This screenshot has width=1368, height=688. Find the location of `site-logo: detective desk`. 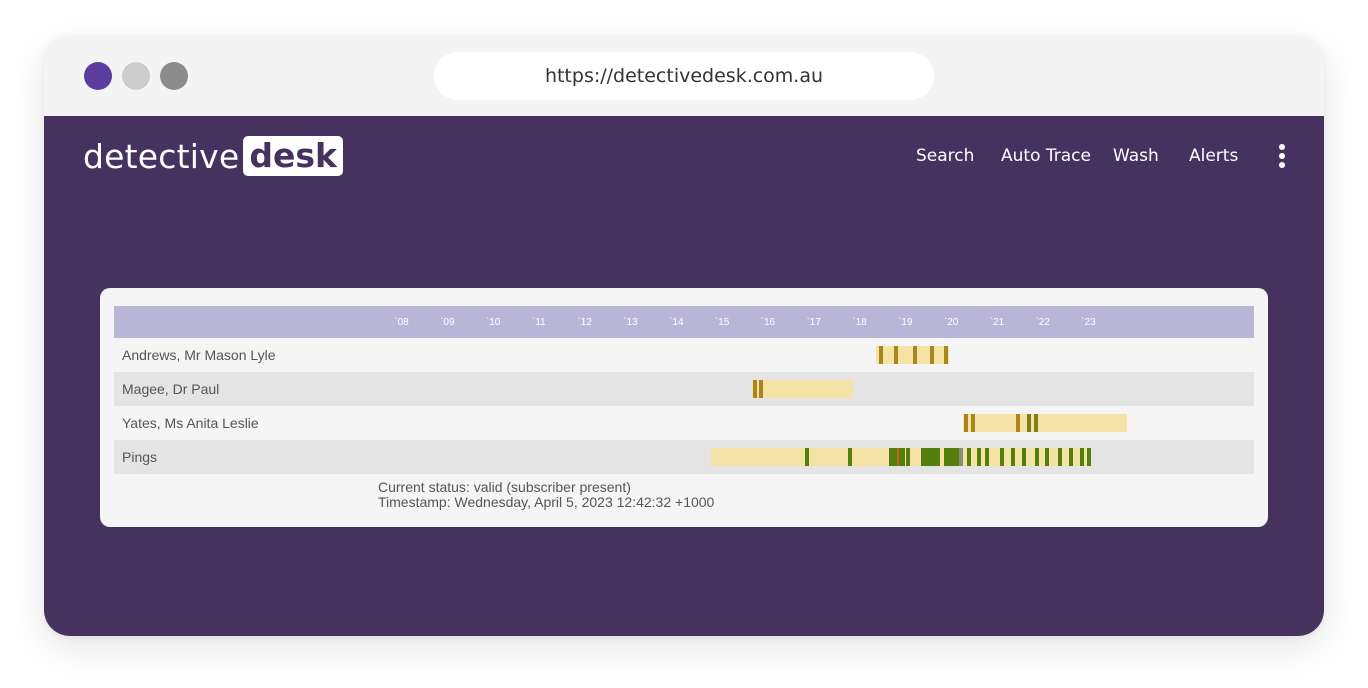

site-logo: detective desk is located at coordinates (213, 156).